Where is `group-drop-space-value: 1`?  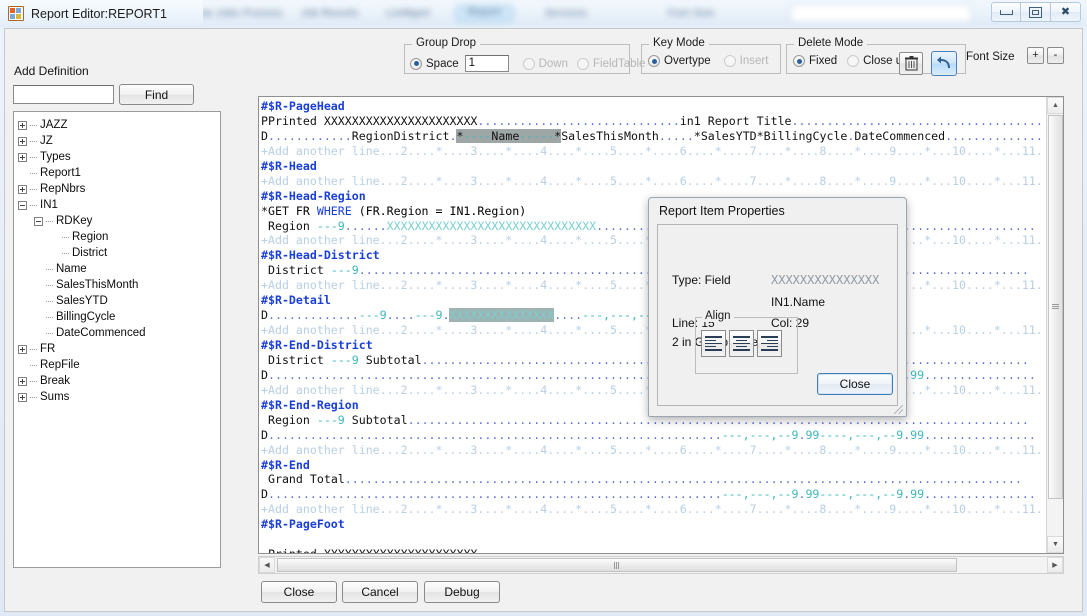
group-drop-space-value: 1 is located at coordinates (486, 63).